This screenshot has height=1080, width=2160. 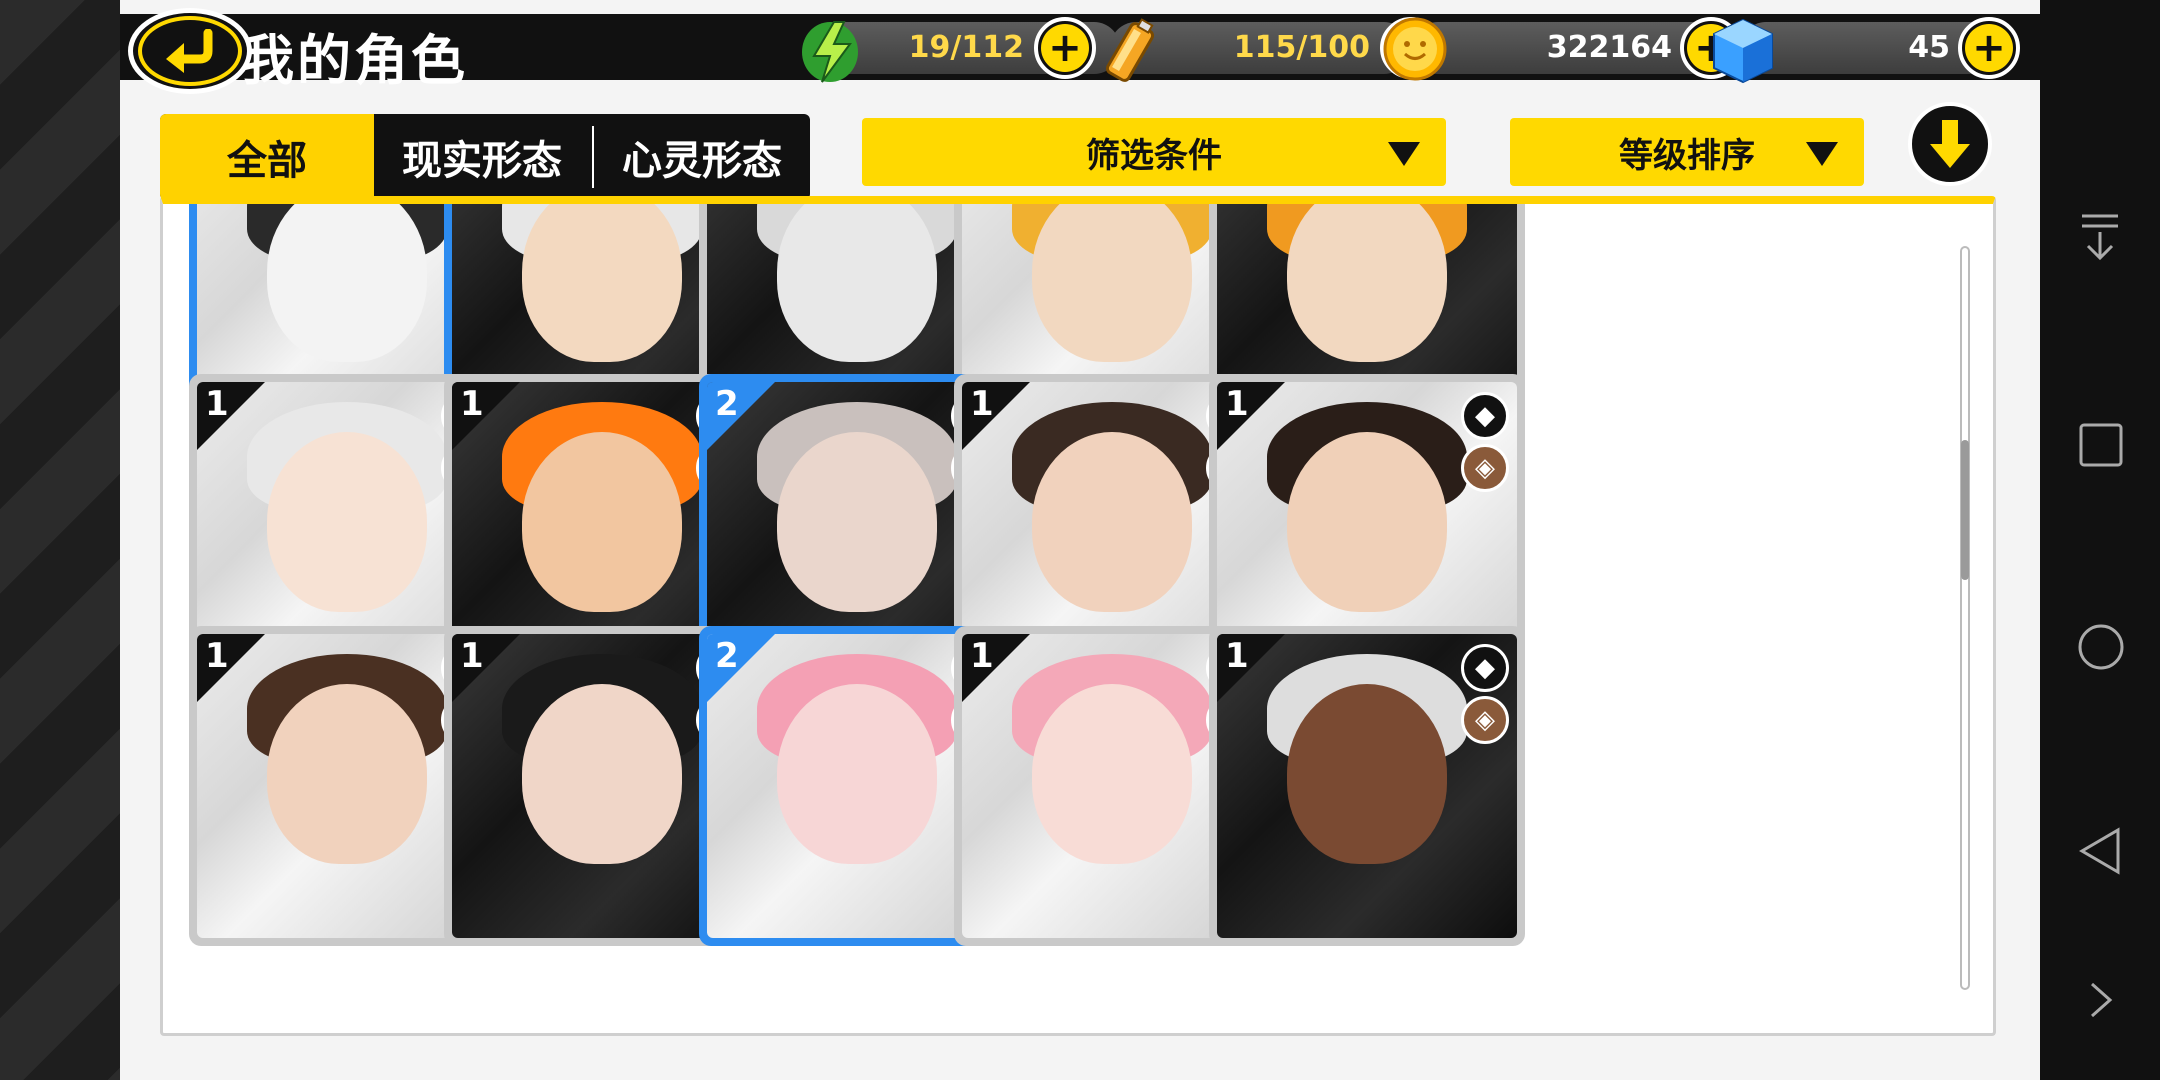 I want to click on add-gems-button: +, so click(x=1989, y=48).